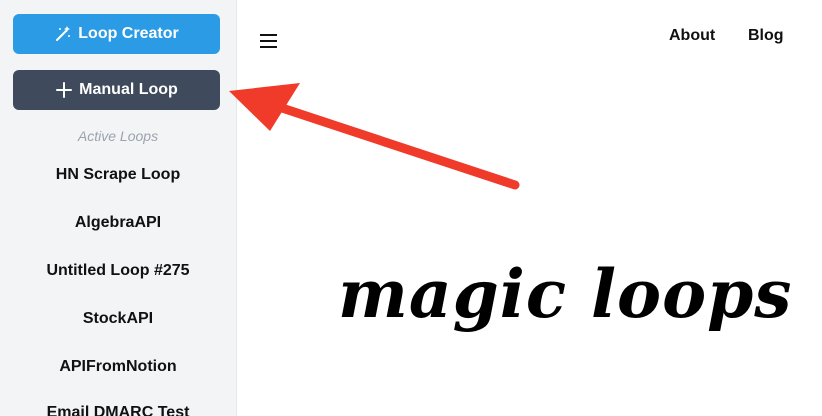  I want to click on about-link: About, so click(692, 36).